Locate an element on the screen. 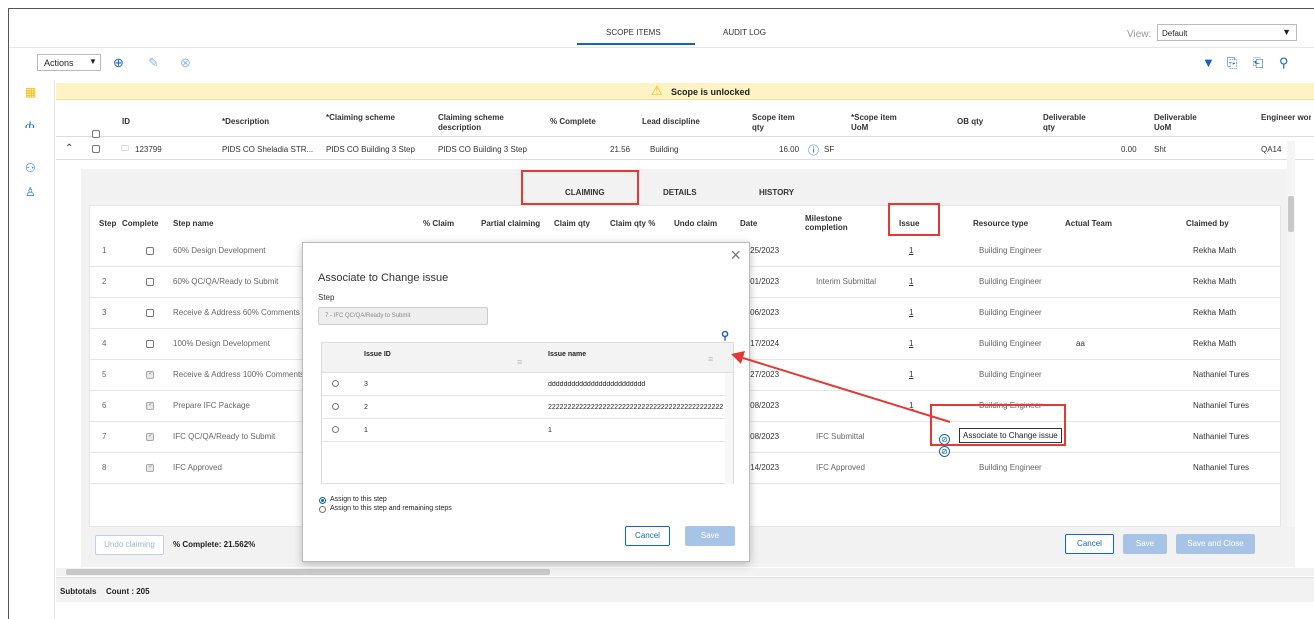 Image resolution: width=1314 pixels, height=619 pixels. annotation-arrow is located at coordinates (841, 387).